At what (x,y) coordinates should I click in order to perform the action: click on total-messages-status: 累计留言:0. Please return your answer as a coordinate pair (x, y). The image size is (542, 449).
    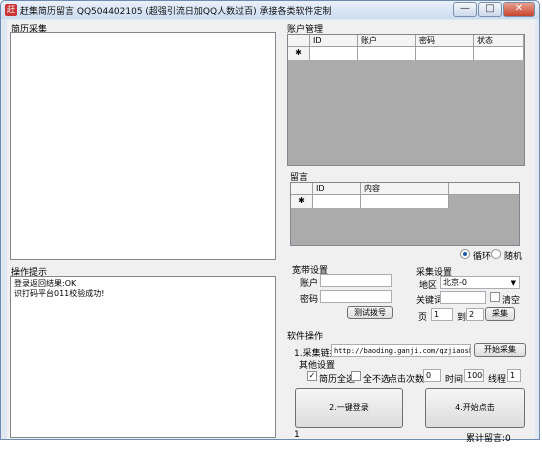
    Looking at the image, I should click on (488, 439).